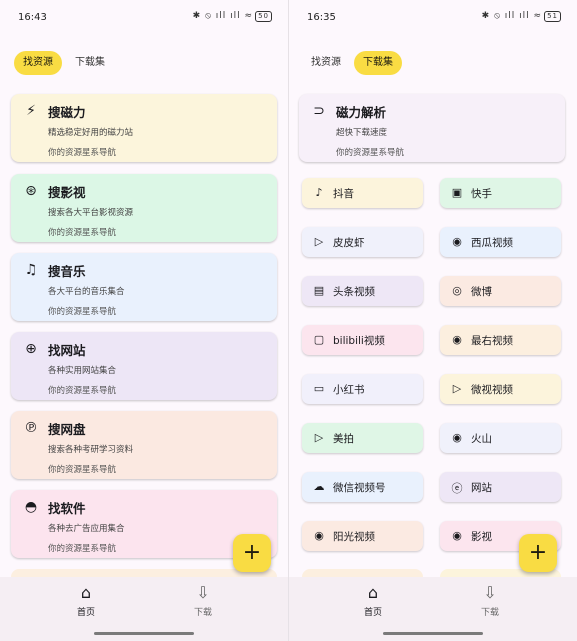 The width and height of the screenshot is (577, 641). Describe the element at coordinates (32, 17) in the screenshot. I see `status-time: 16:43` at that location.